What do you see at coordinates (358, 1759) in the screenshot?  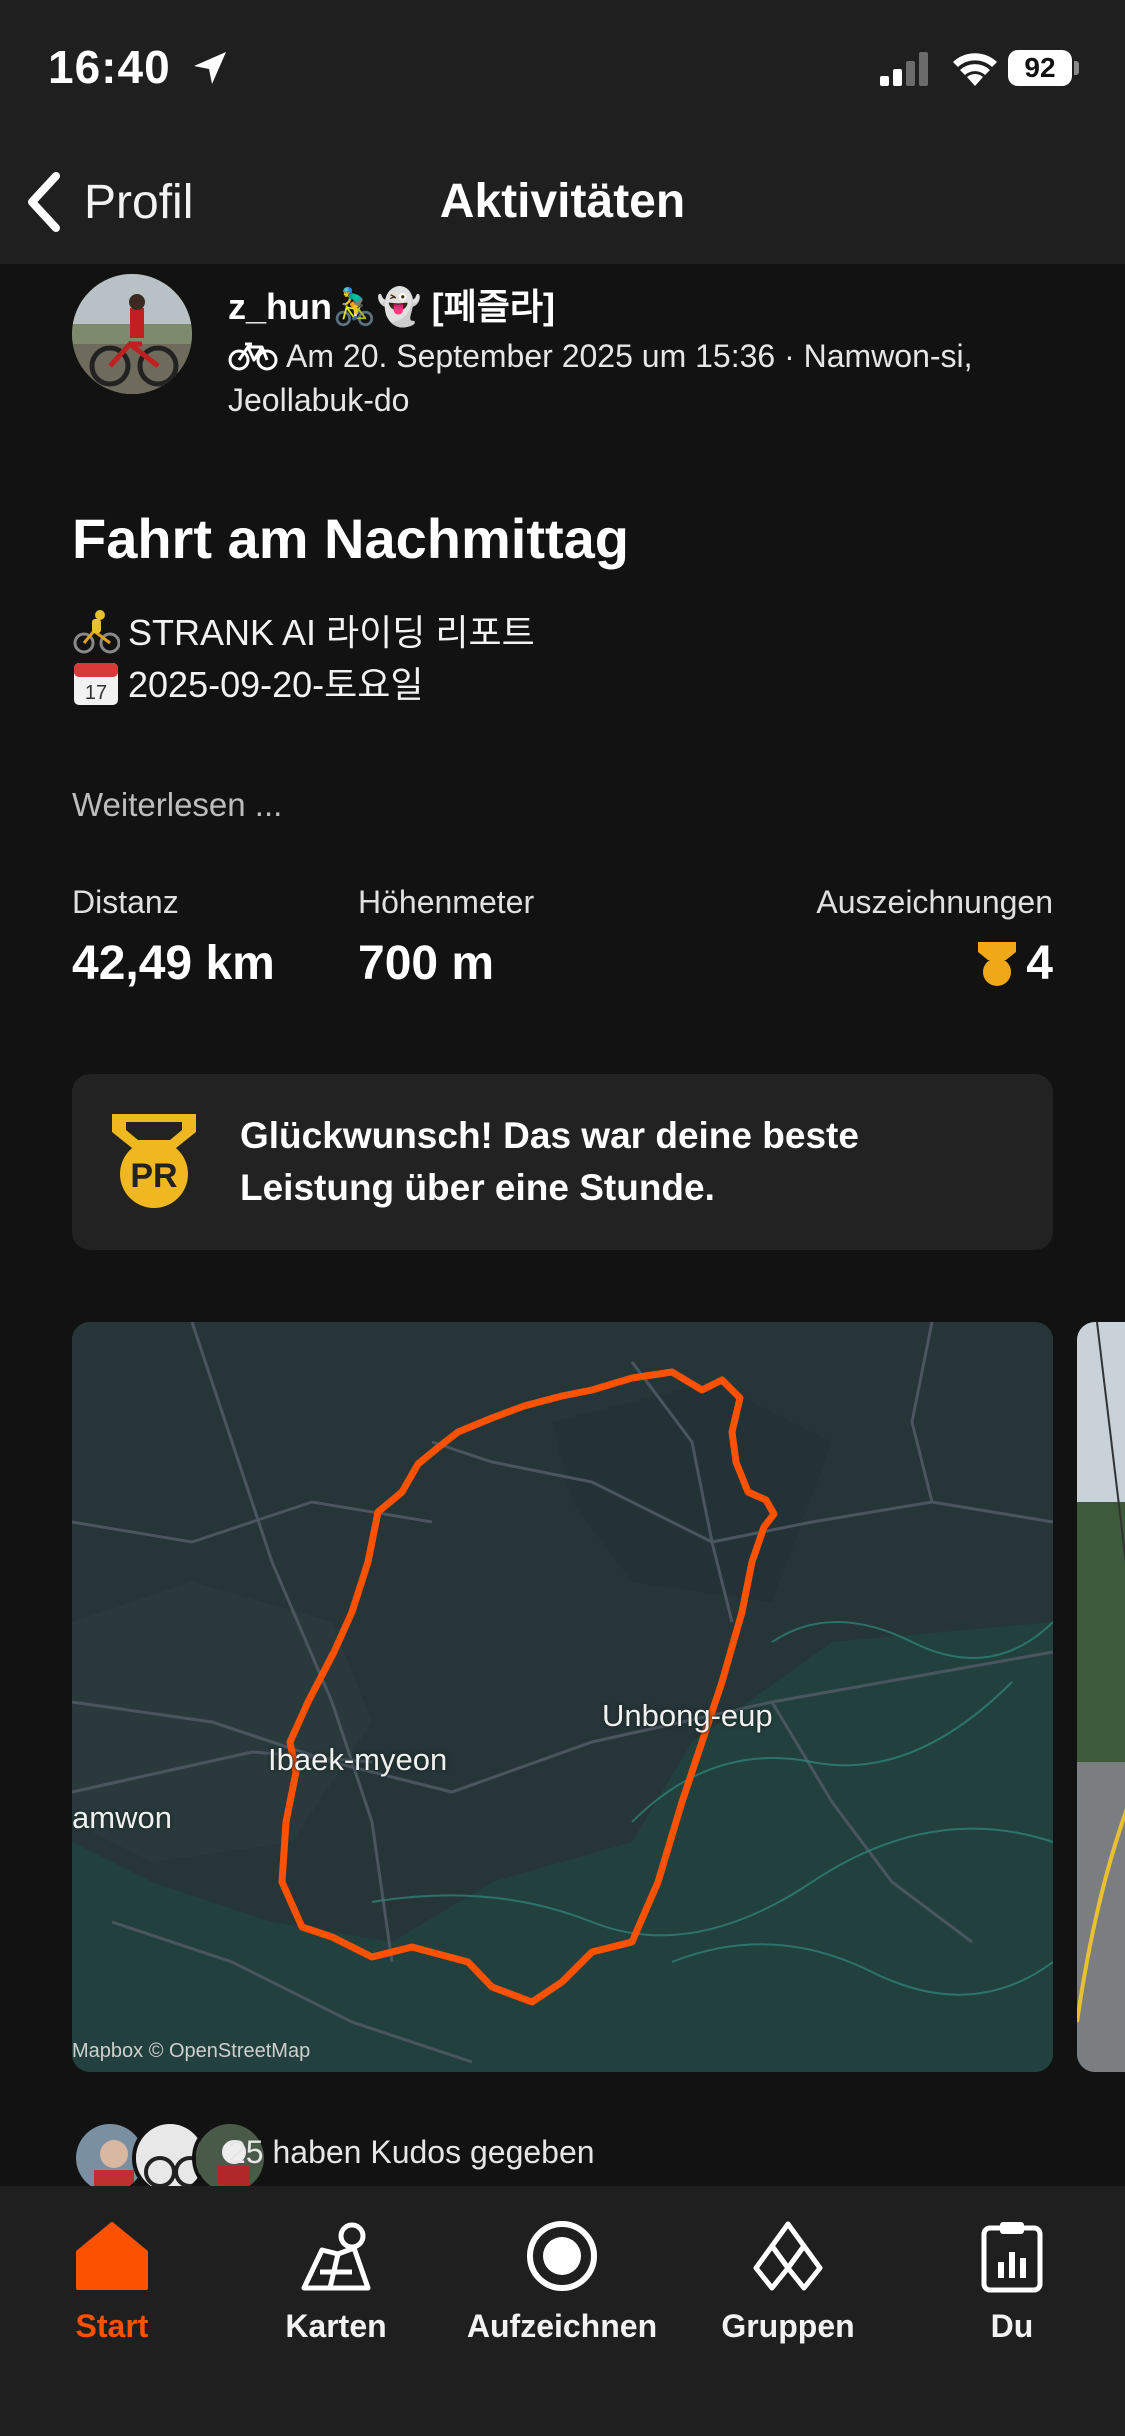 I see `map-label-ibaek: Ibaek-myeon` at bounding box center [358, 1759].